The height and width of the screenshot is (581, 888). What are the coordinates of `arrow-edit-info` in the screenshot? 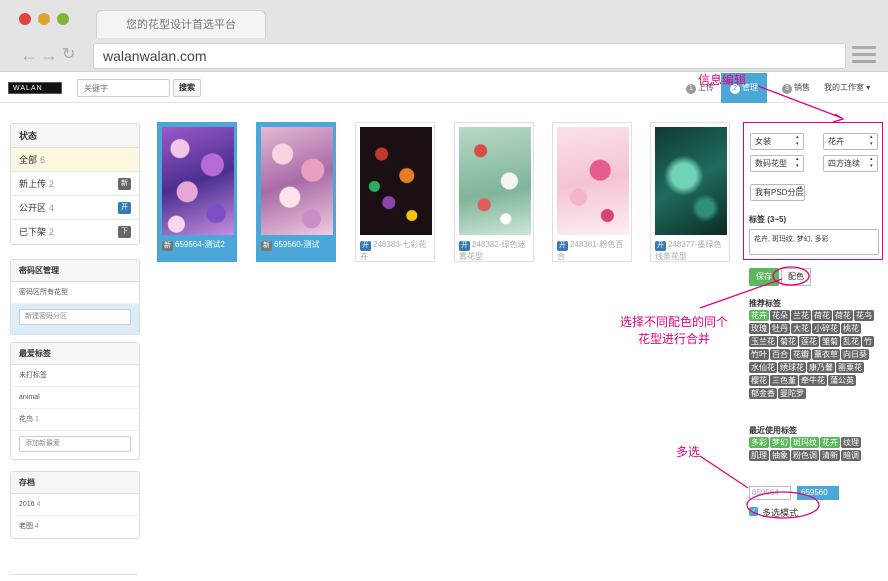 It's located at (800, 102).